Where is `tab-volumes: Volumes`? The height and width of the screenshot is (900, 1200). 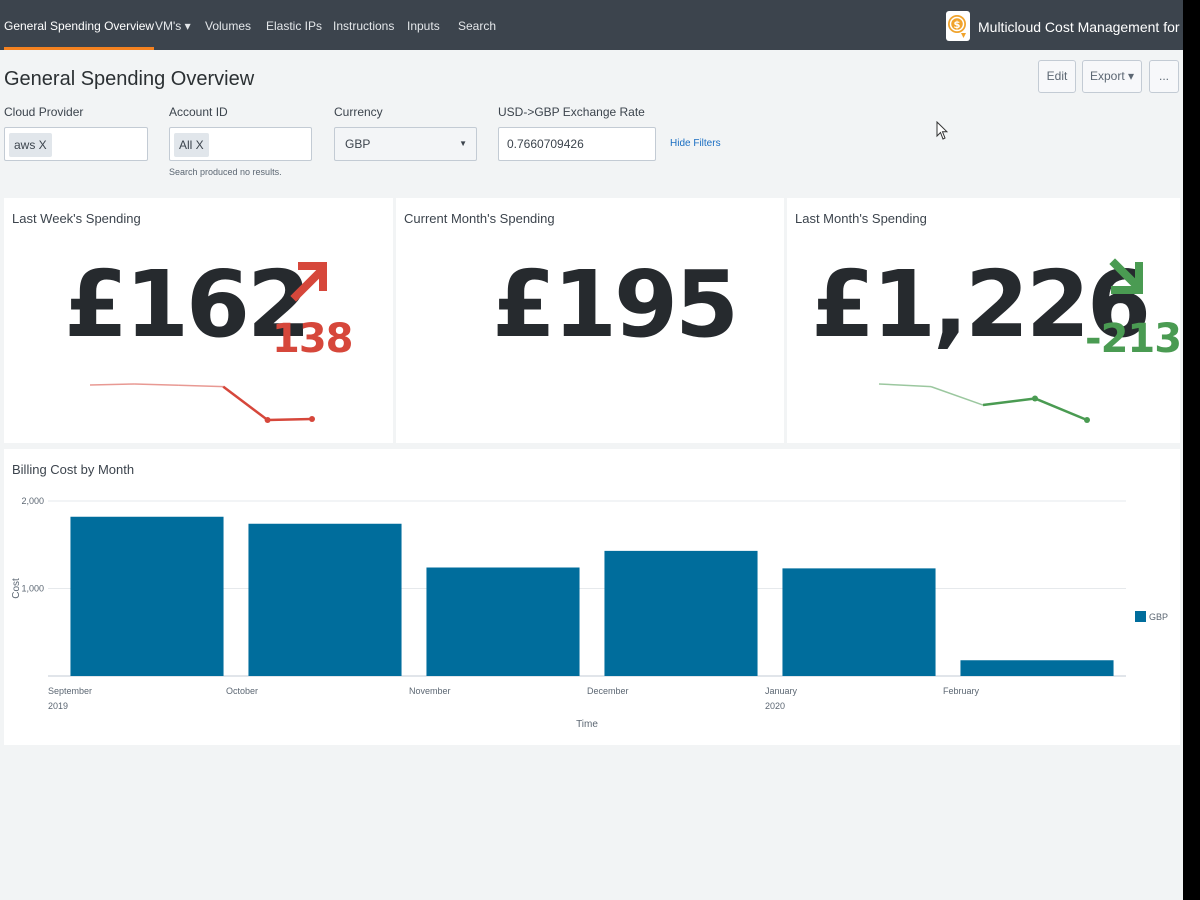
tab-volumes: Volumes is located at coordinates (228, 25).